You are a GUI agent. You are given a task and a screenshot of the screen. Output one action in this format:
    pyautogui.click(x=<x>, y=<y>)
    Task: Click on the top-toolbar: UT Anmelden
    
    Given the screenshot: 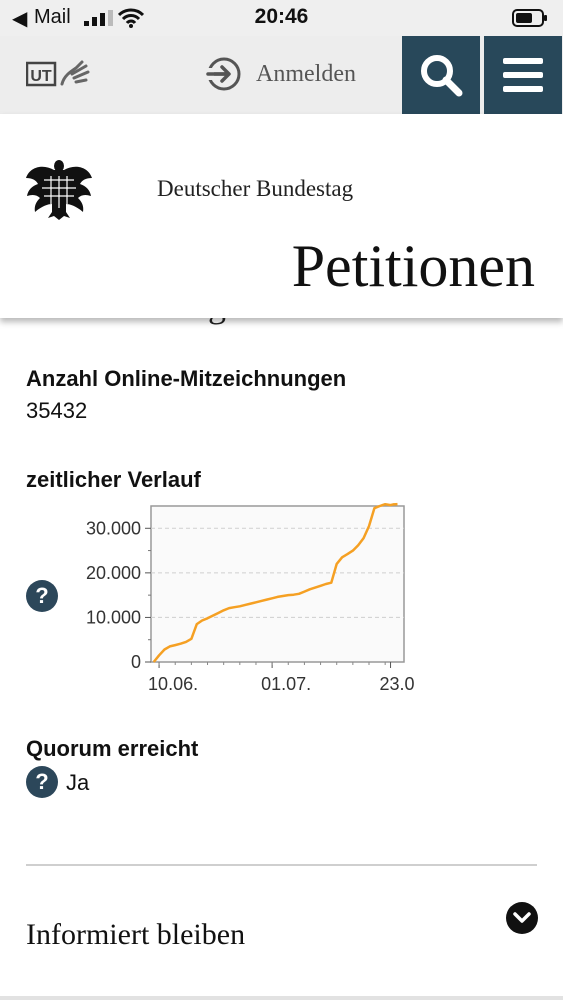 What is the action you would take?
    pyautogui.click(x=281, y=75)
    